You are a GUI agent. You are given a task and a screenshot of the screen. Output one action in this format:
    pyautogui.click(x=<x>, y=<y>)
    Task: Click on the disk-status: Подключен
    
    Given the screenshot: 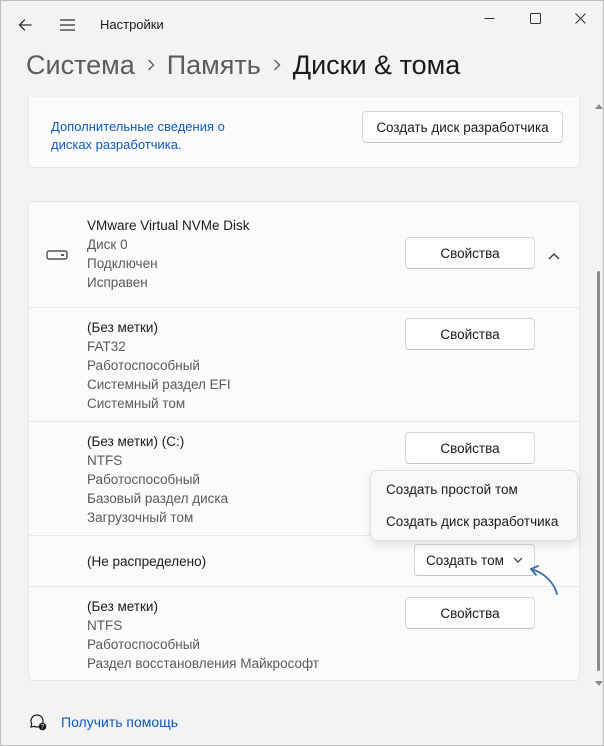 What is the action you would take?
    pyautogui.click(x=122, y=263)
    